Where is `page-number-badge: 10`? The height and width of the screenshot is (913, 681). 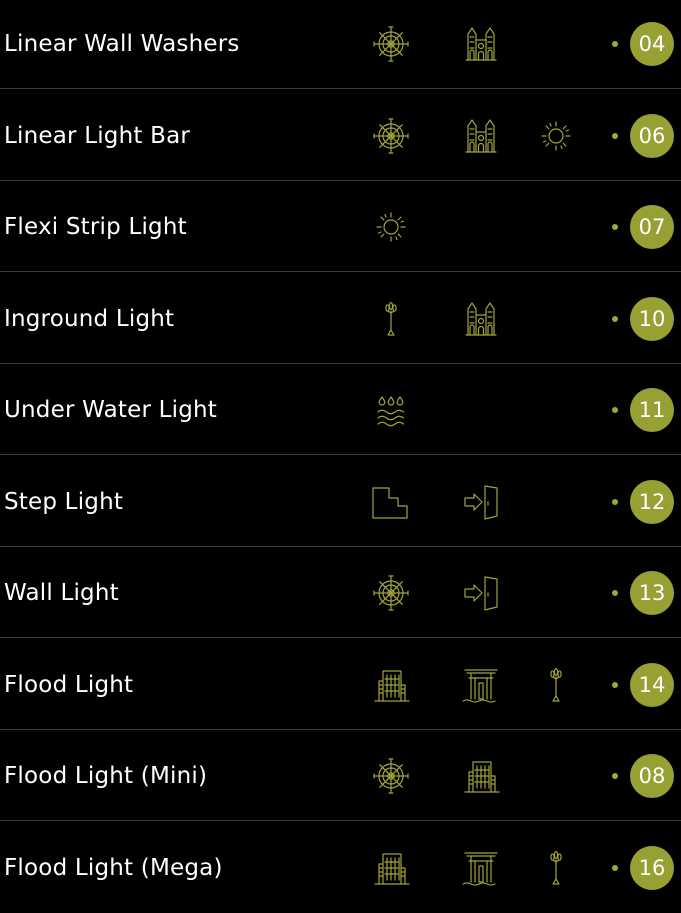 page-number-badge: 10 is located at coordinates (652, 318).